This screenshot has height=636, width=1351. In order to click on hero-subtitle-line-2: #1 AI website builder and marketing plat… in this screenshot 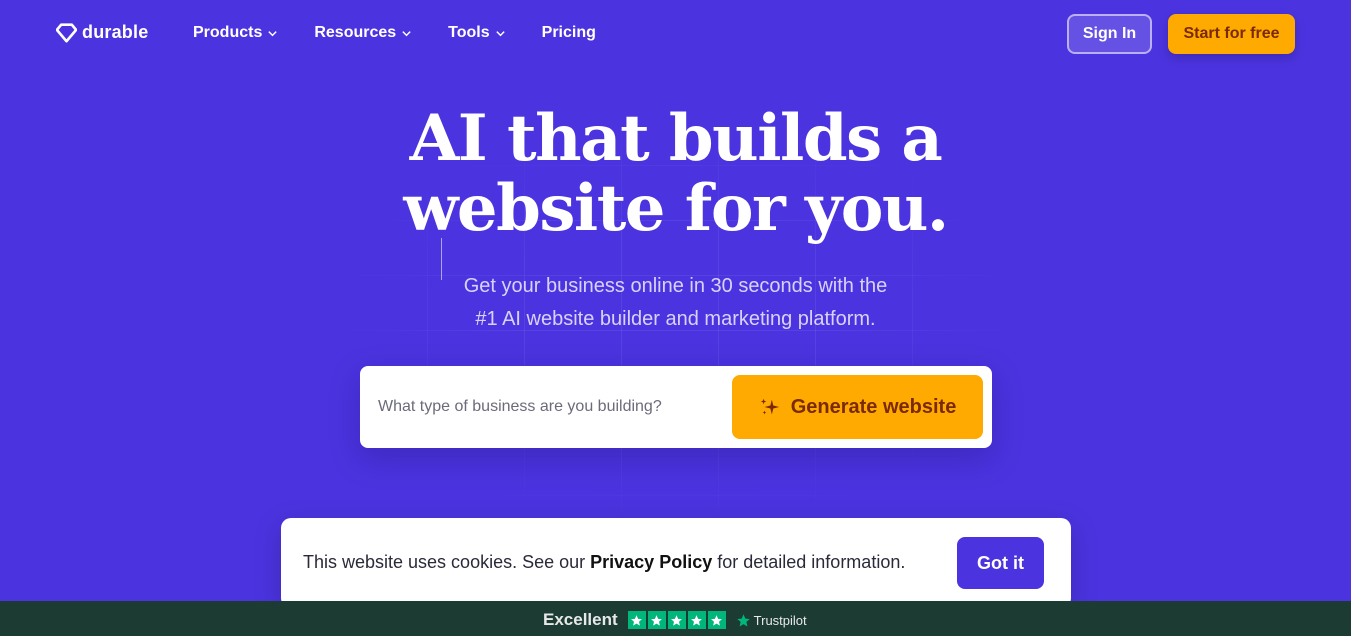, I will do `click(675, 319)`.